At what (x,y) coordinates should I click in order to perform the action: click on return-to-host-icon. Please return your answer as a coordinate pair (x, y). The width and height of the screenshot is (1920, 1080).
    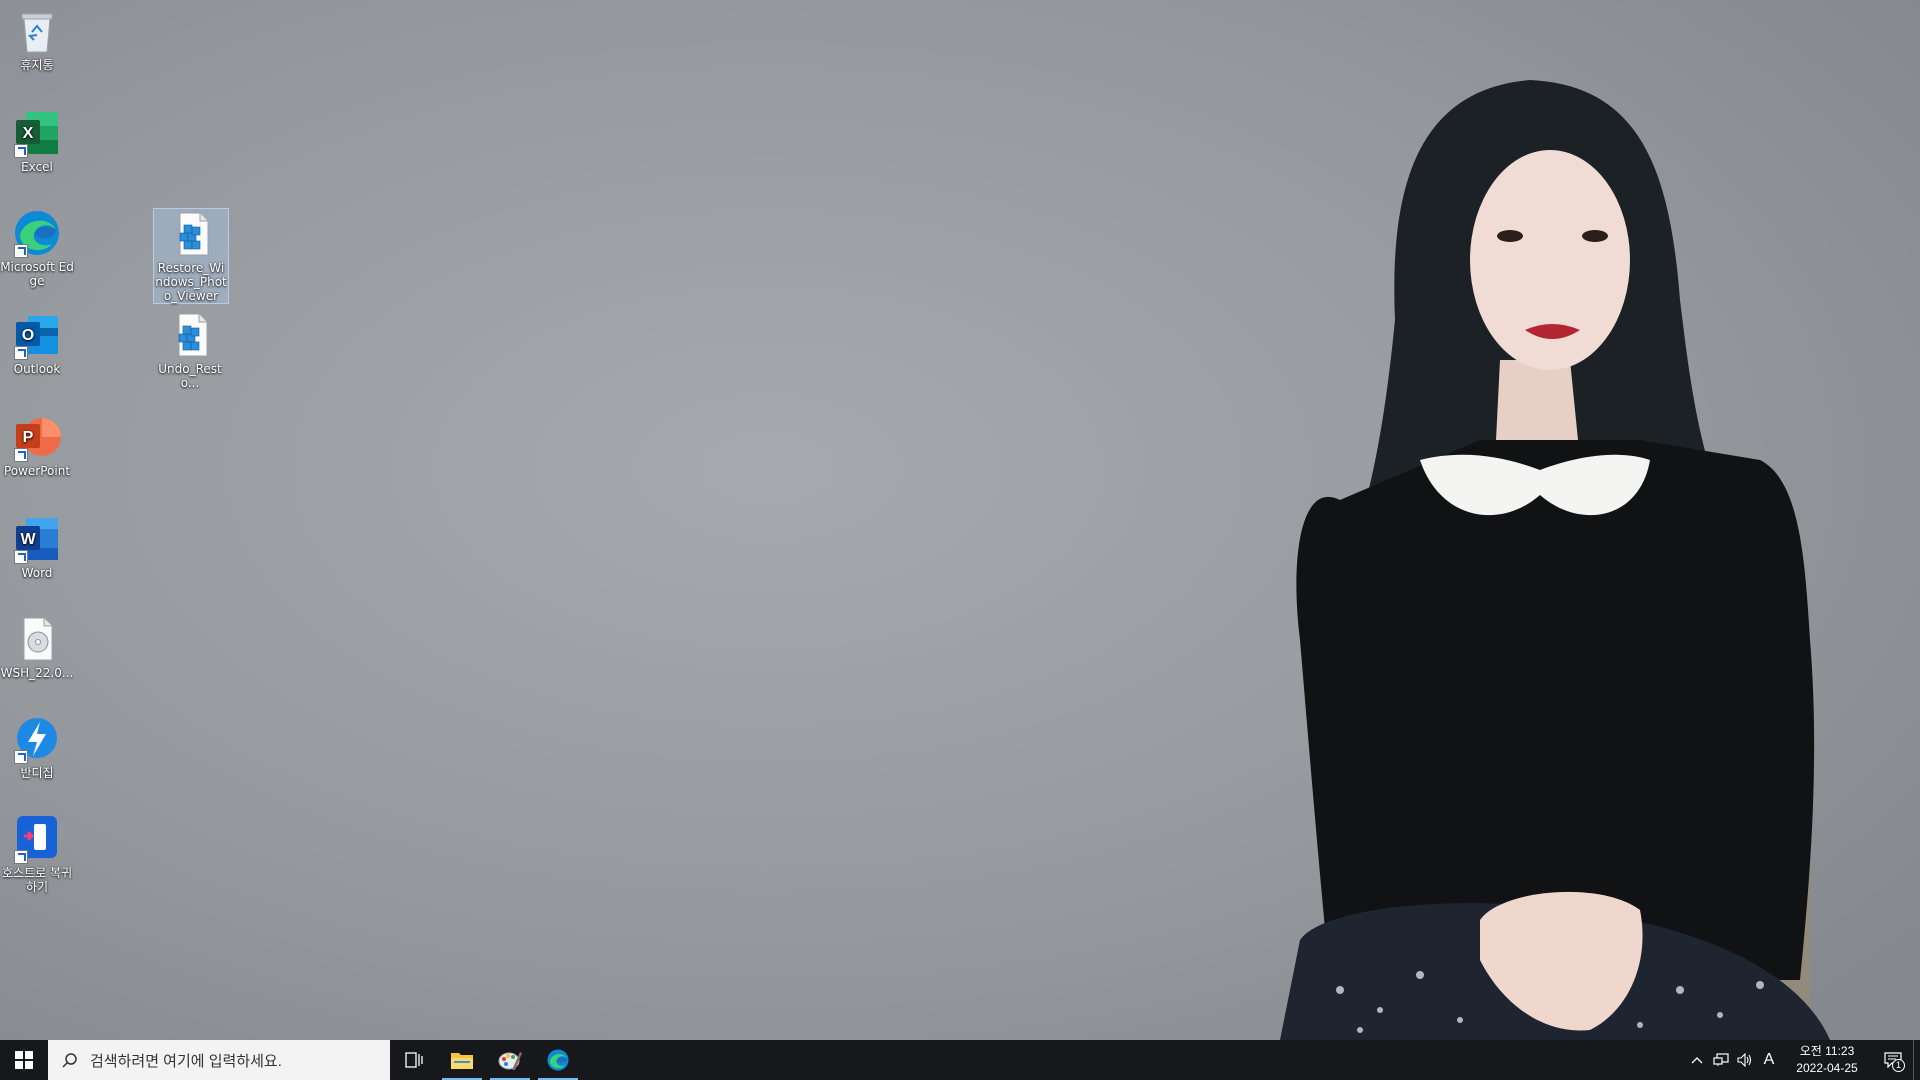
    Looking at the image, I should click on (37, 839).